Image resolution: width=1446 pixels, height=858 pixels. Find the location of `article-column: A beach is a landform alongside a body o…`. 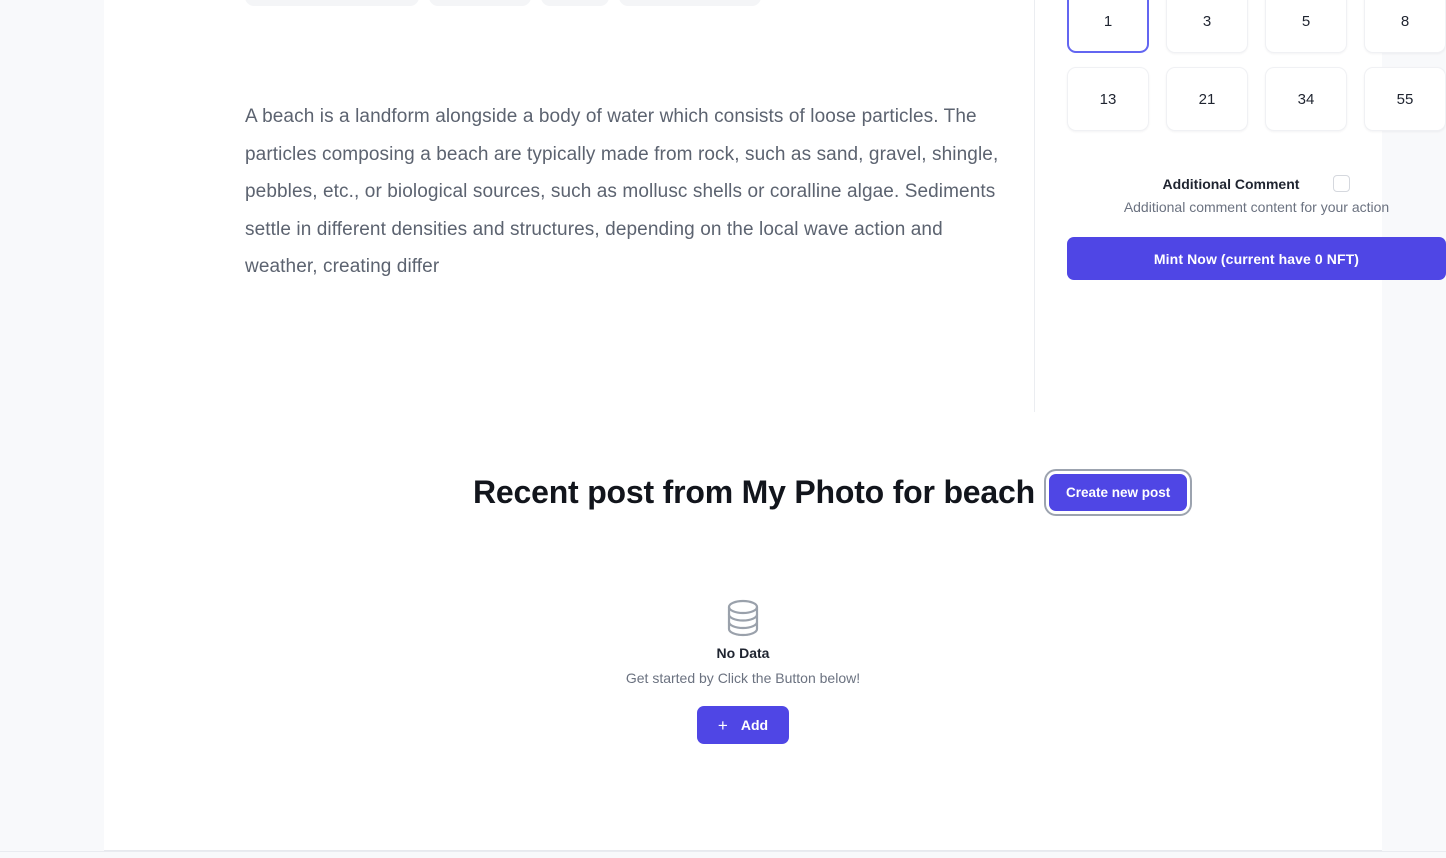

article-column: A beach is a landform alongside a body o… is located at coordinates (625, 192).